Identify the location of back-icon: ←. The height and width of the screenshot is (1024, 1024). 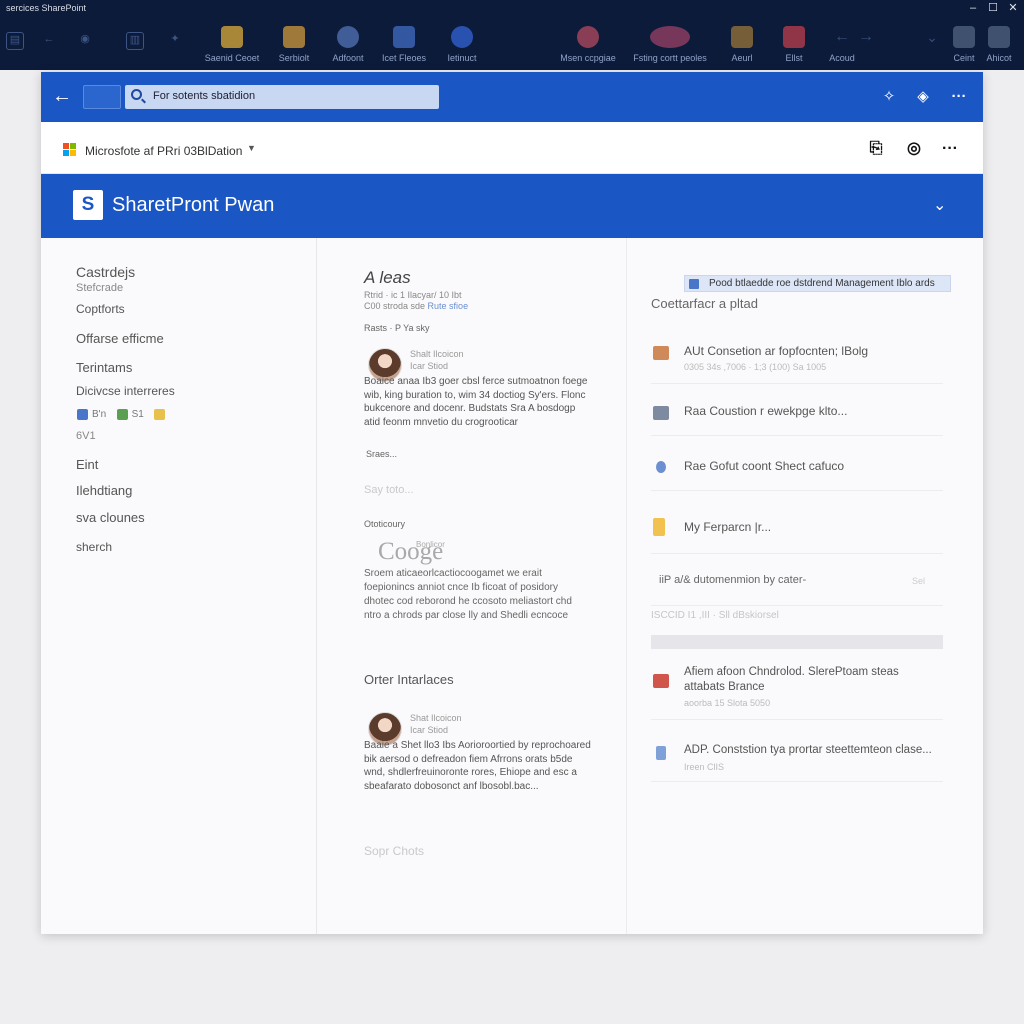
(49, 41).